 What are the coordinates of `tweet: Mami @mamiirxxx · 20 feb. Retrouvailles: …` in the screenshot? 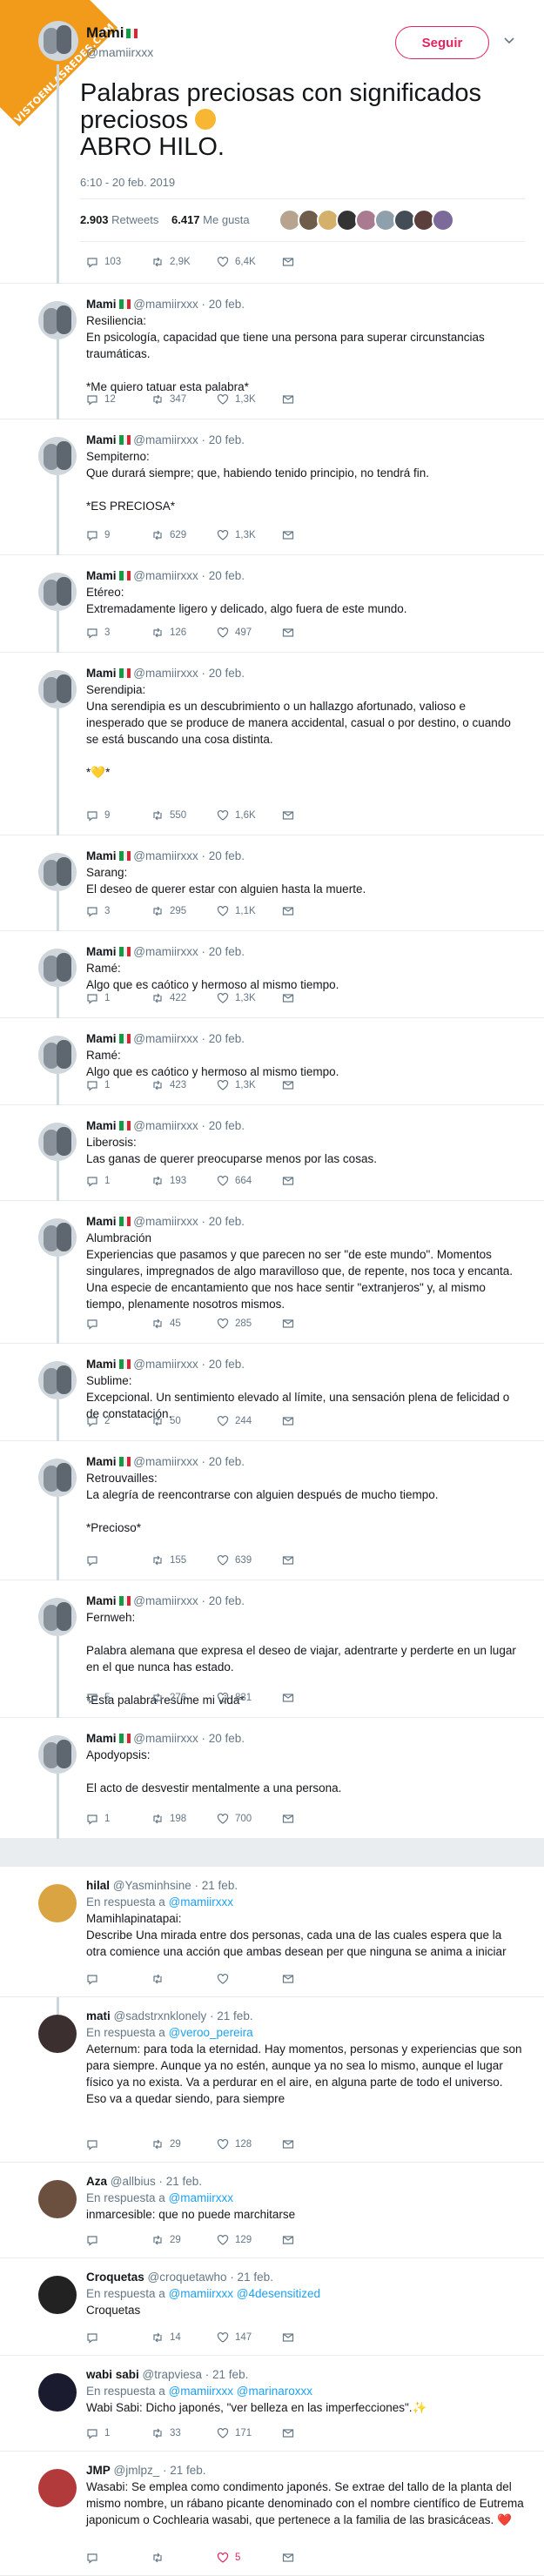 It's located at (272, 1510).